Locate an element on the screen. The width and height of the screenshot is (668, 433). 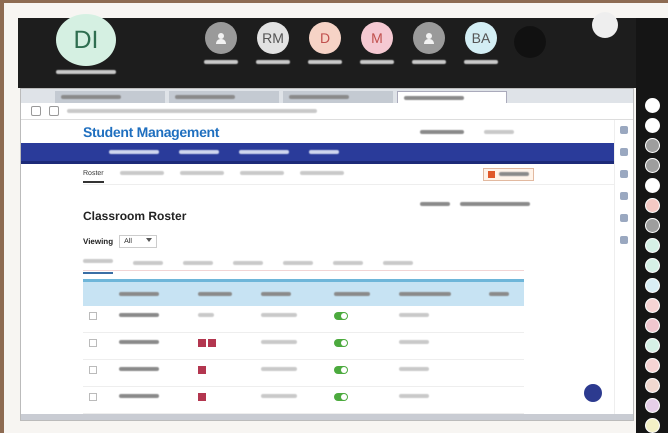
viewing-label: Viewing is located at coordinates (98, 241).